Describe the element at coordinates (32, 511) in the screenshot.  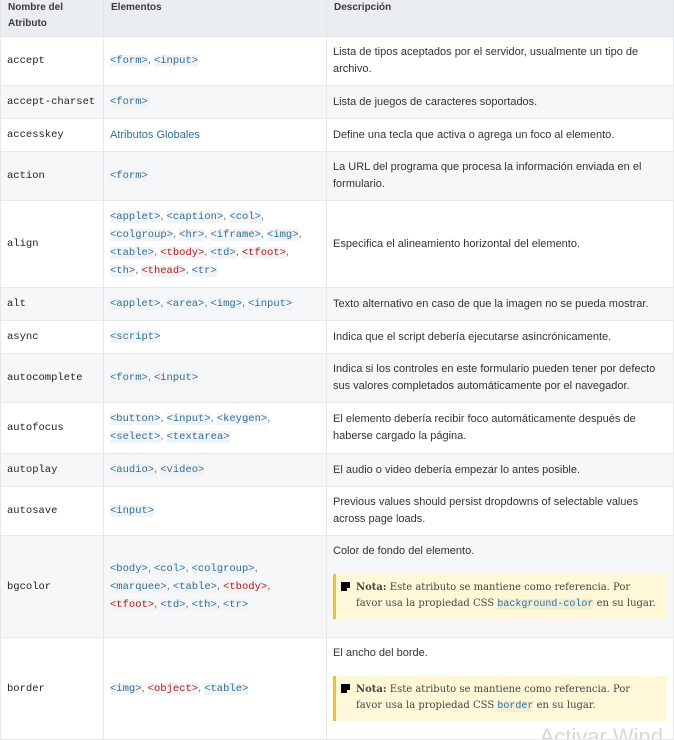
I see `attribute-name: autosave` at that location.